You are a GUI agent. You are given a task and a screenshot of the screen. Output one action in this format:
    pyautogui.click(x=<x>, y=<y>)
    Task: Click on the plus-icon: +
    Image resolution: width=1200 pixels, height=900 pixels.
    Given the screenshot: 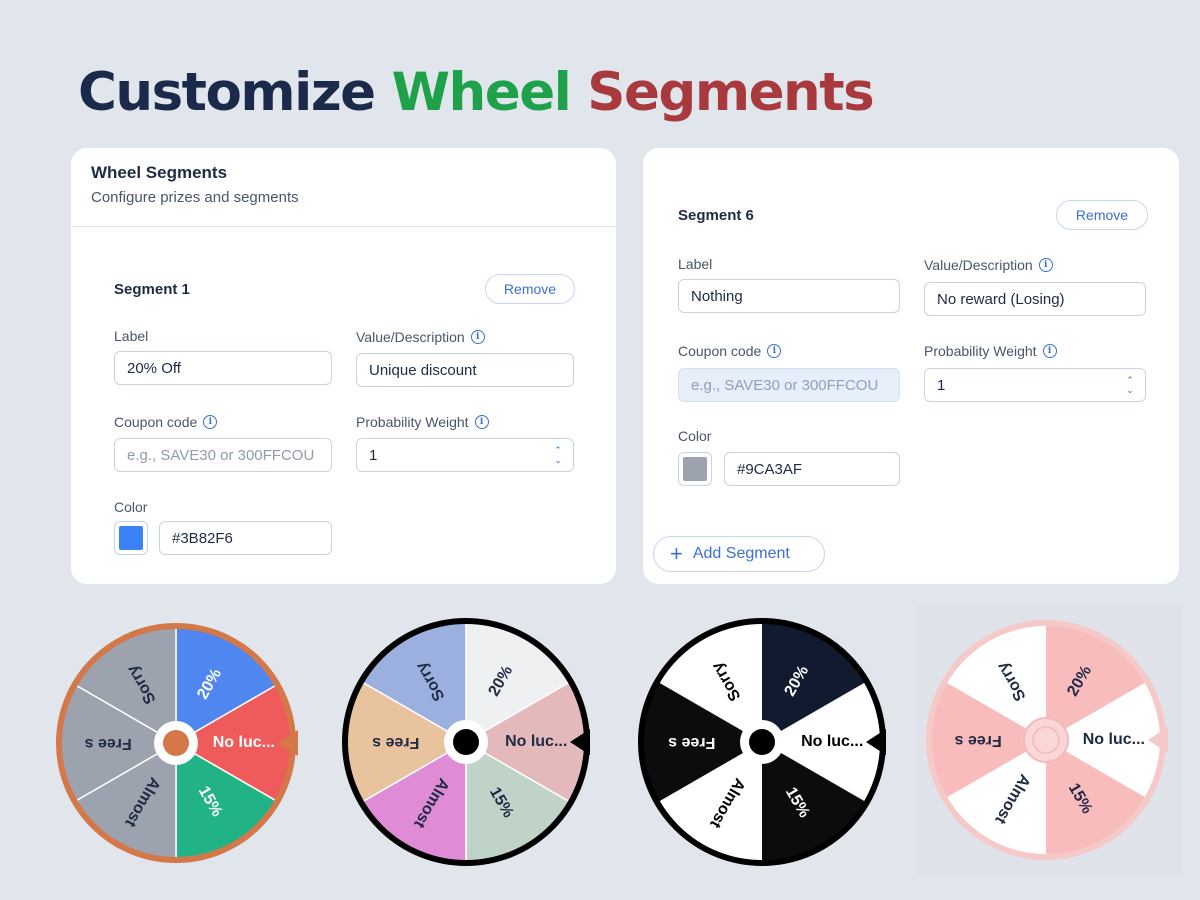 What is the action you would take?
    pyautogui.click(x=676, y=553)
    